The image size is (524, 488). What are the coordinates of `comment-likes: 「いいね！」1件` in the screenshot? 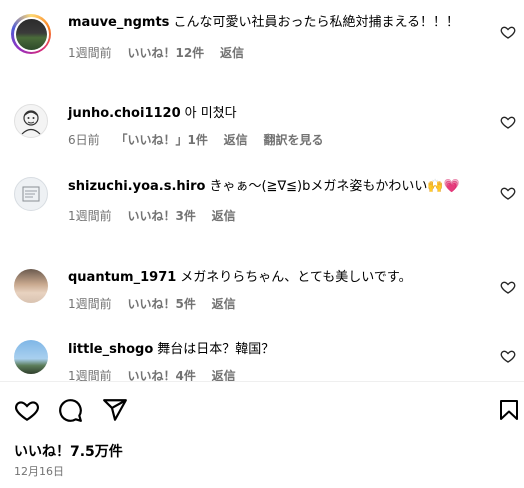 It's located at (161, 140).